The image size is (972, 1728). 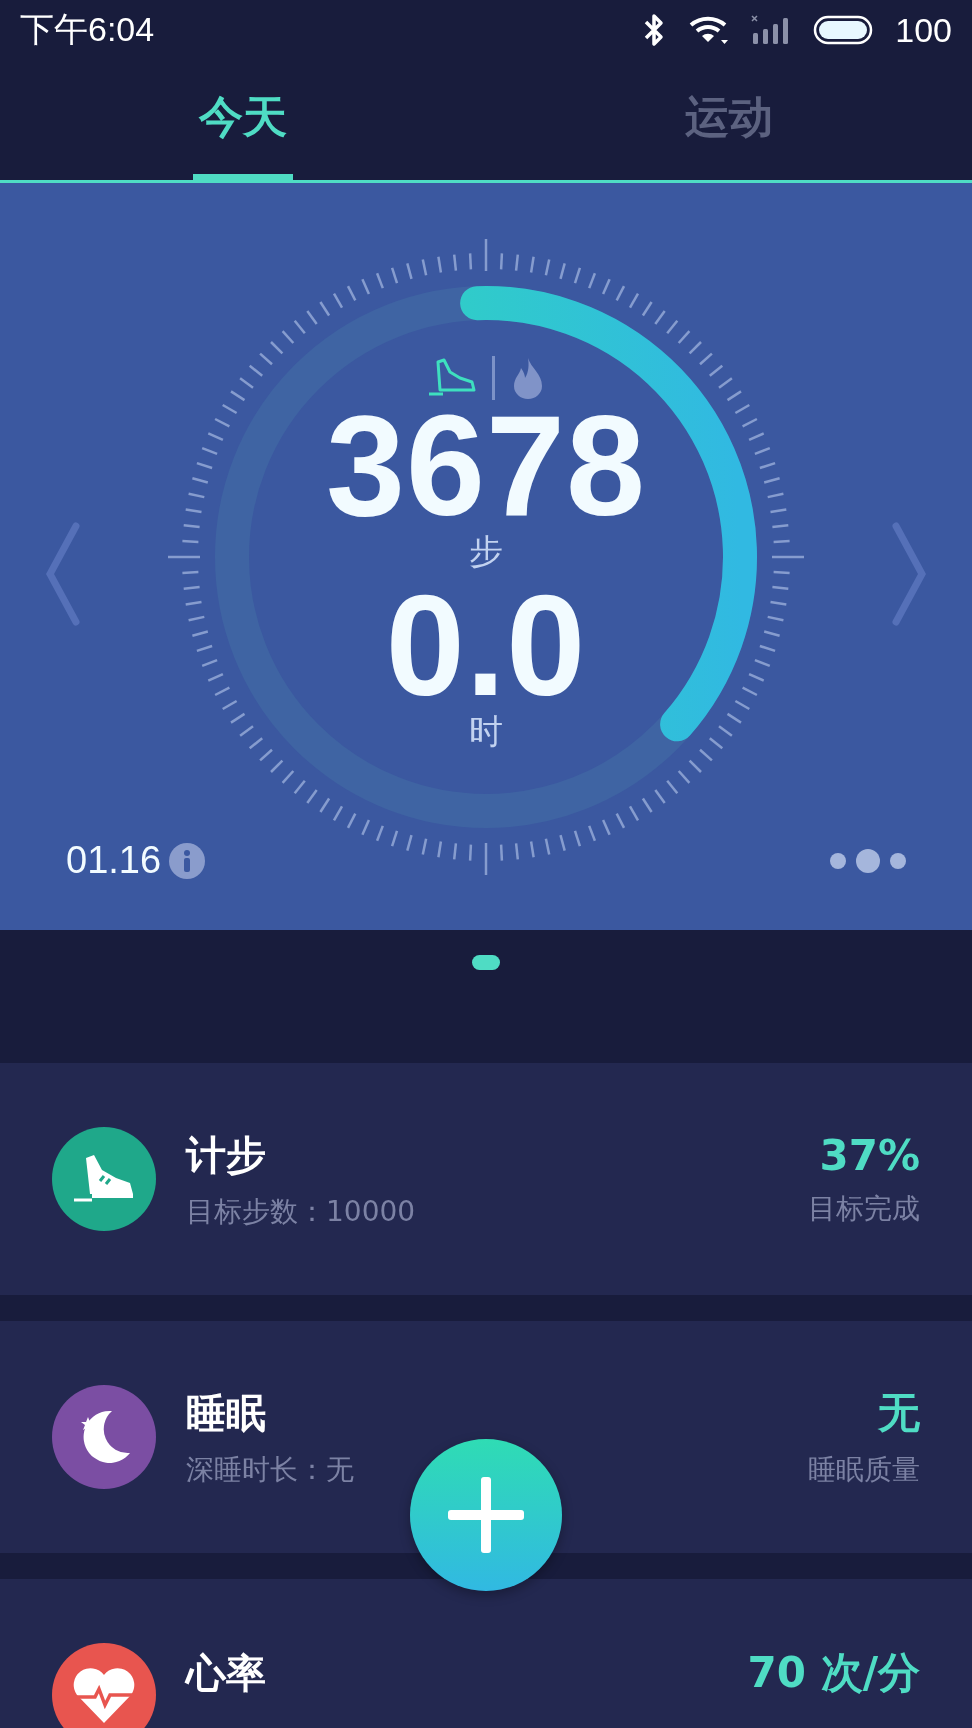 I want to click on card-subtitle: 深睡时长：无, so click(x=270, y=1469).